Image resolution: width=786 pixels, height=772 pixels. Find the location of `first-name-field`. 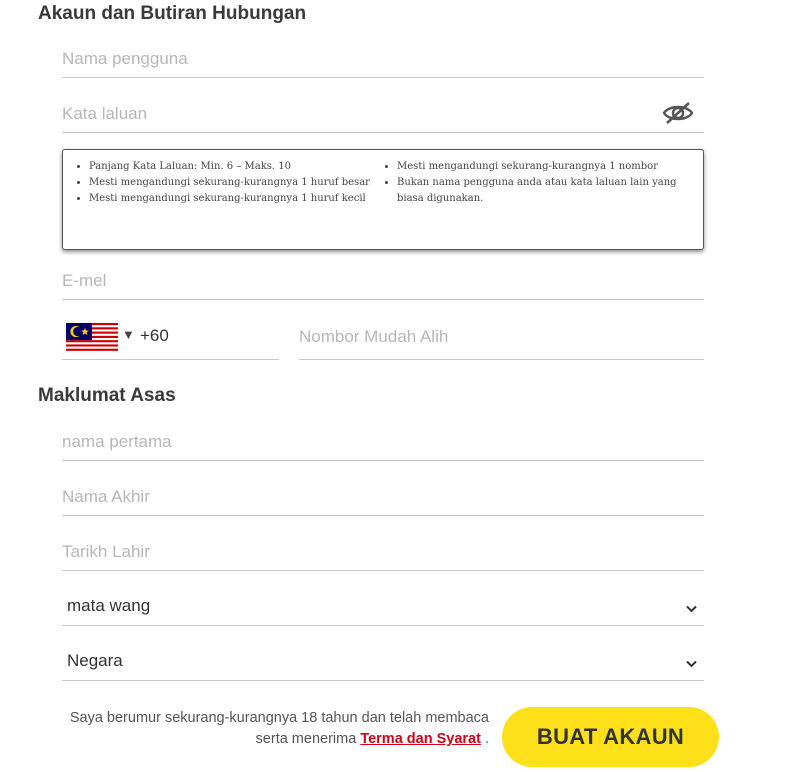

first-name-field is located at coordinates (383, 443).